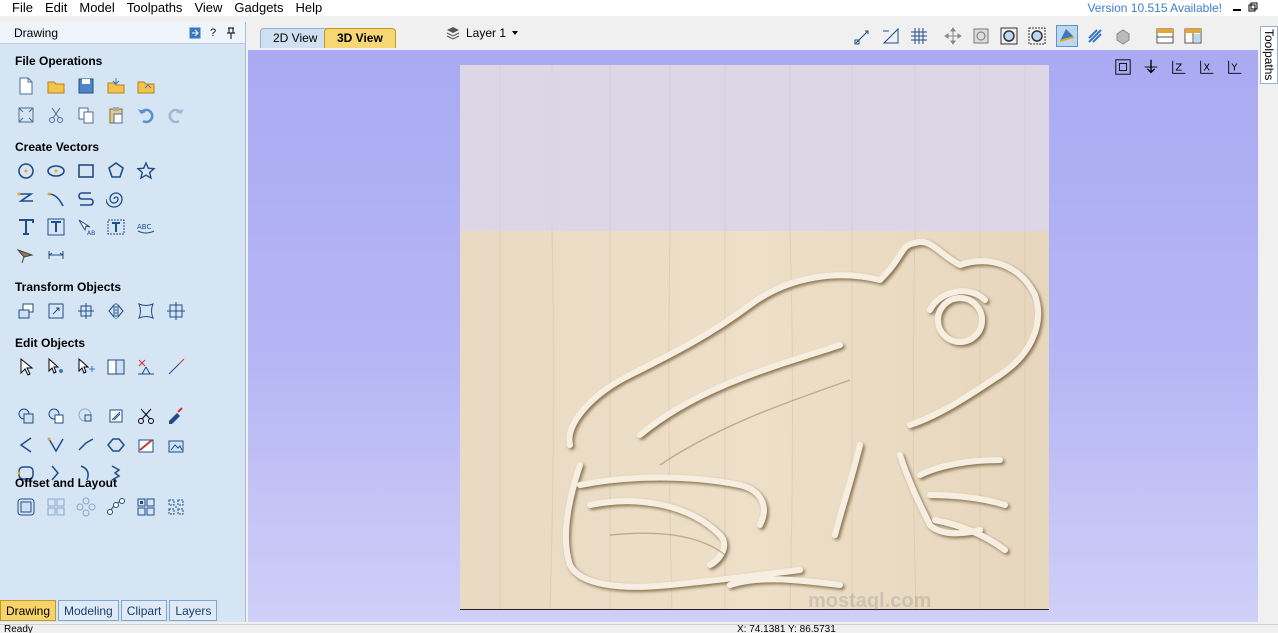 This screenshot has height=633, width=1278. Describe the element at coordinates (86, 227) in the screenshot. I see `text-on-curve-icon: AB` at that location.